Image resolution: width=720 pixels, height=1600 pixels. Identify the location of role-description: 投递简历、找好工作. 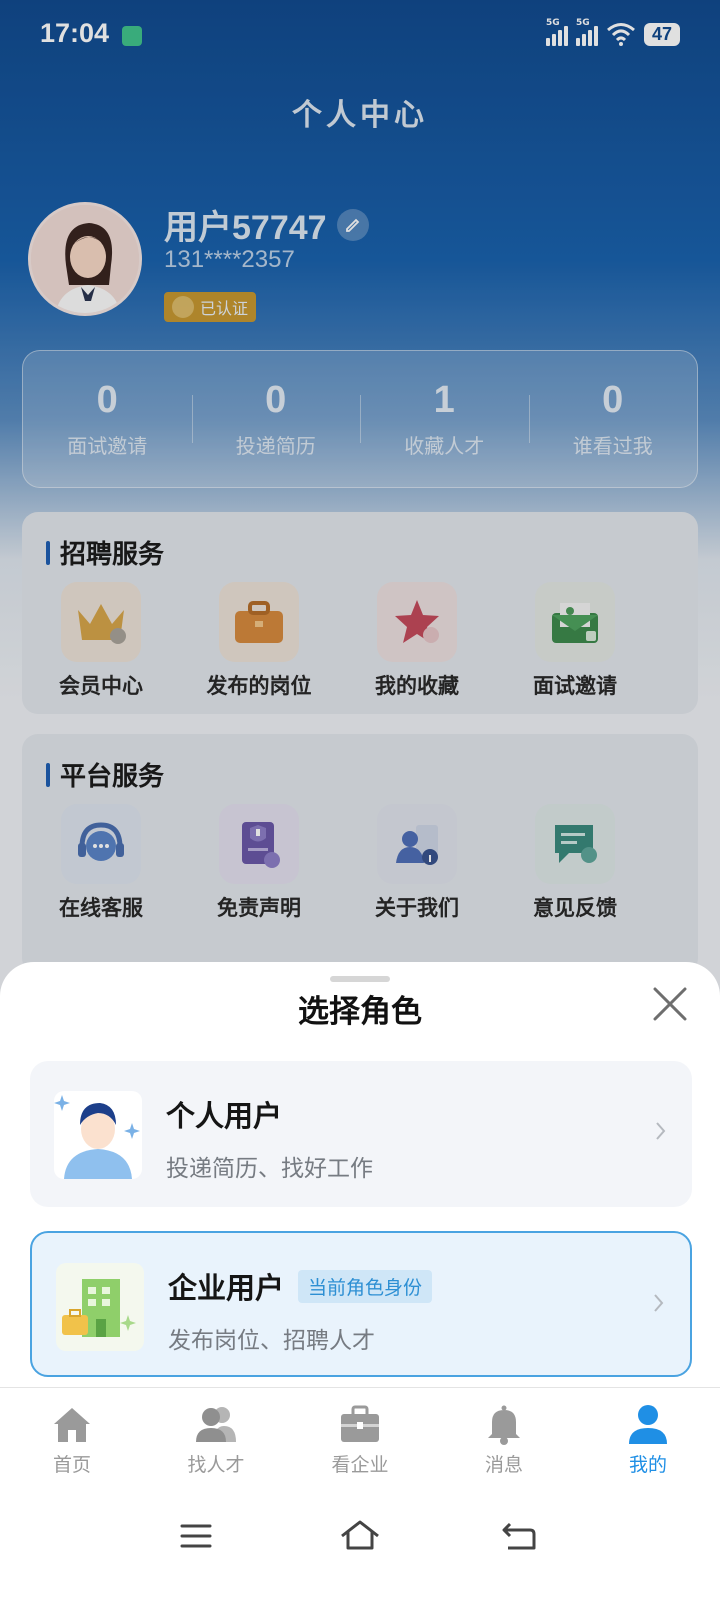
(269, 1169).